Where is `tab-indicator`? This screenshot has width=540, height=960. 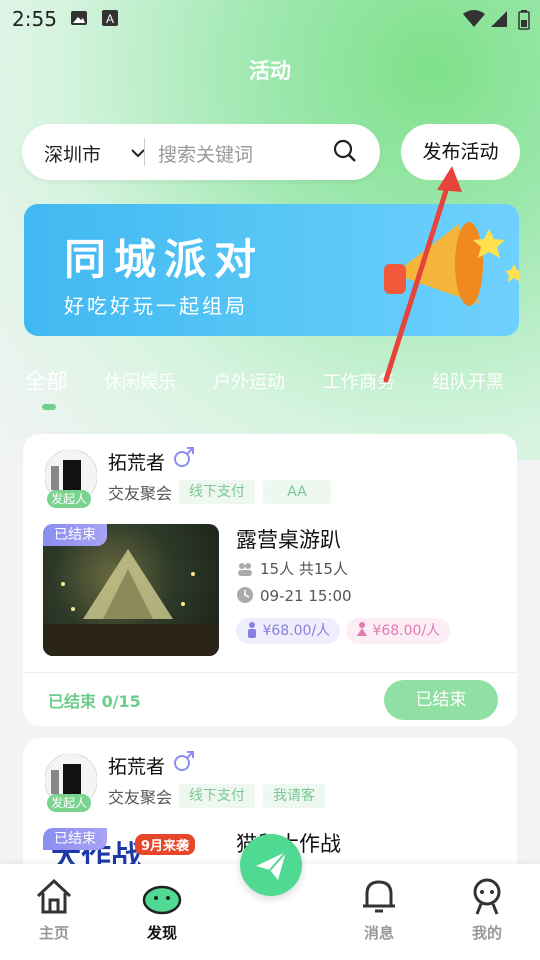
tab-indicator is located at coordinates (49, 407).